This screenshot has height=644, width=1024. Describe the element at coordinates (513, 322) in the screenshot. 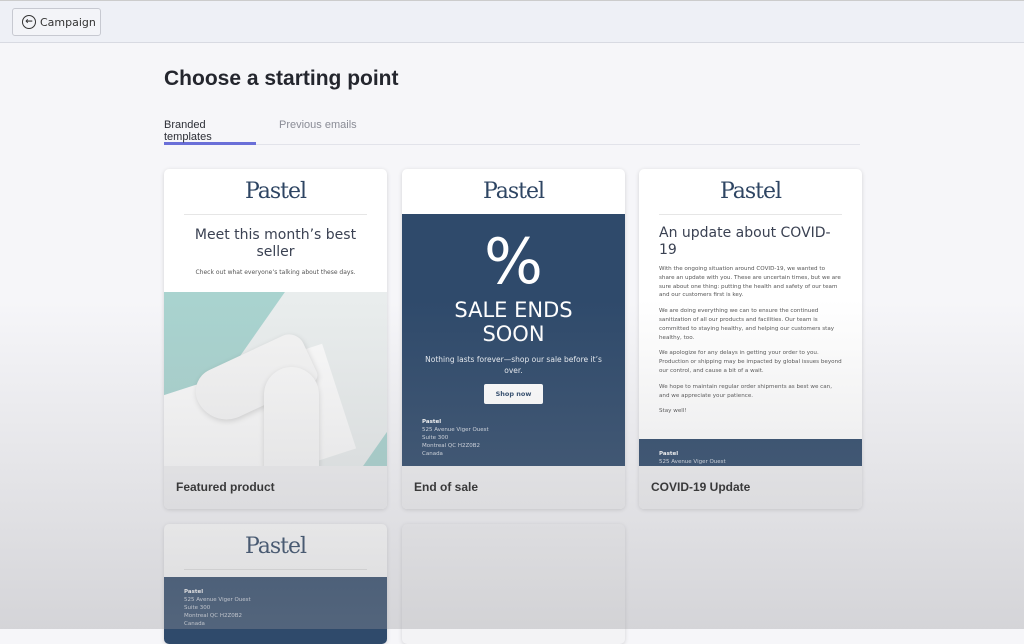

I see `preview-headline: SALE ENDS SOON` at that location.